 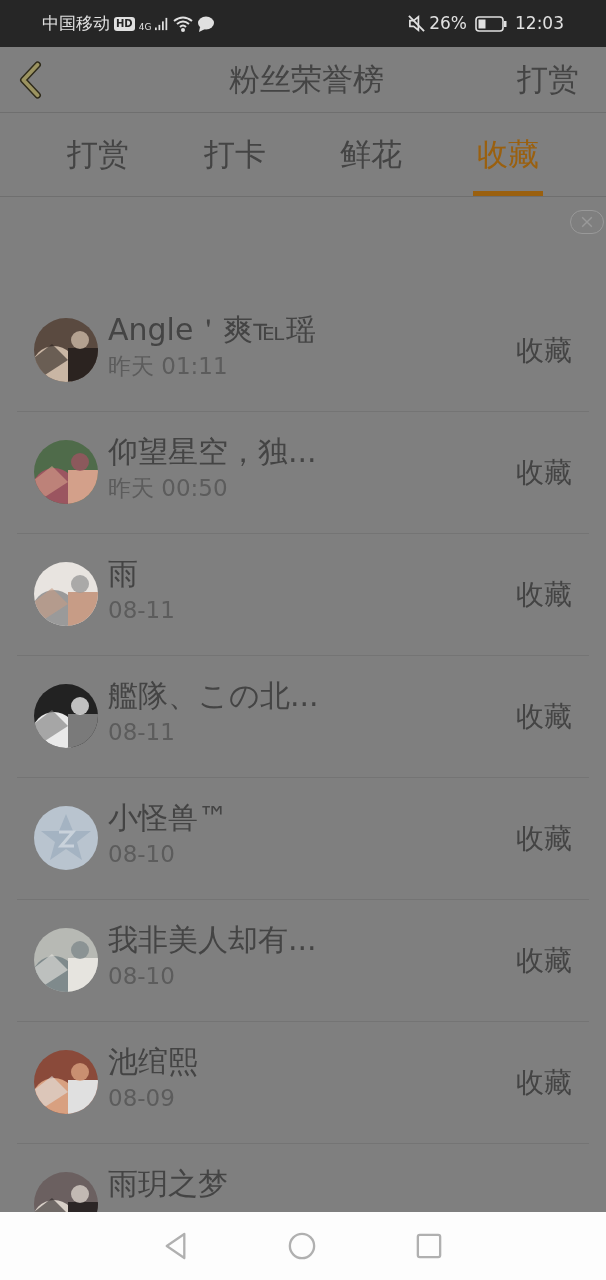 What do you see at coordinates (168, 1184) in the screenshot?
I see `fan-name: 雨玥之梦` at bounding box center [168, 1184].